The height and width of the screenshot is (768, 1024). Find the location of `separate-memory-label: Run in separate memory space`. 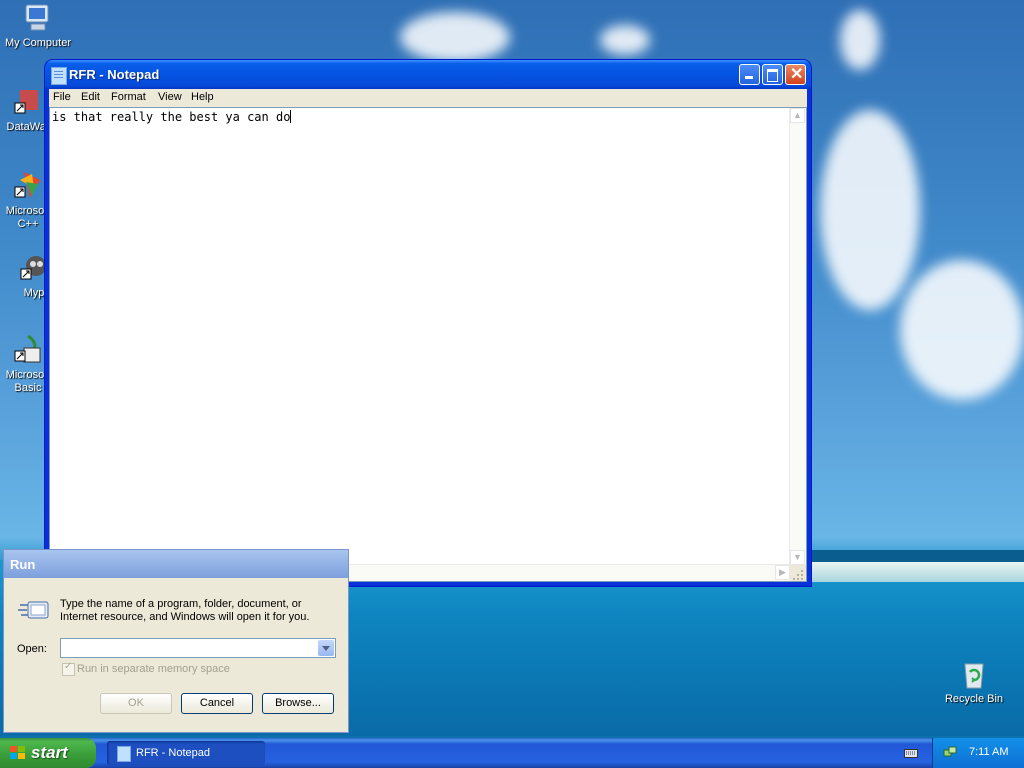

separate-memory-label: Run in separate memory space is located at coordinates (153, 669).